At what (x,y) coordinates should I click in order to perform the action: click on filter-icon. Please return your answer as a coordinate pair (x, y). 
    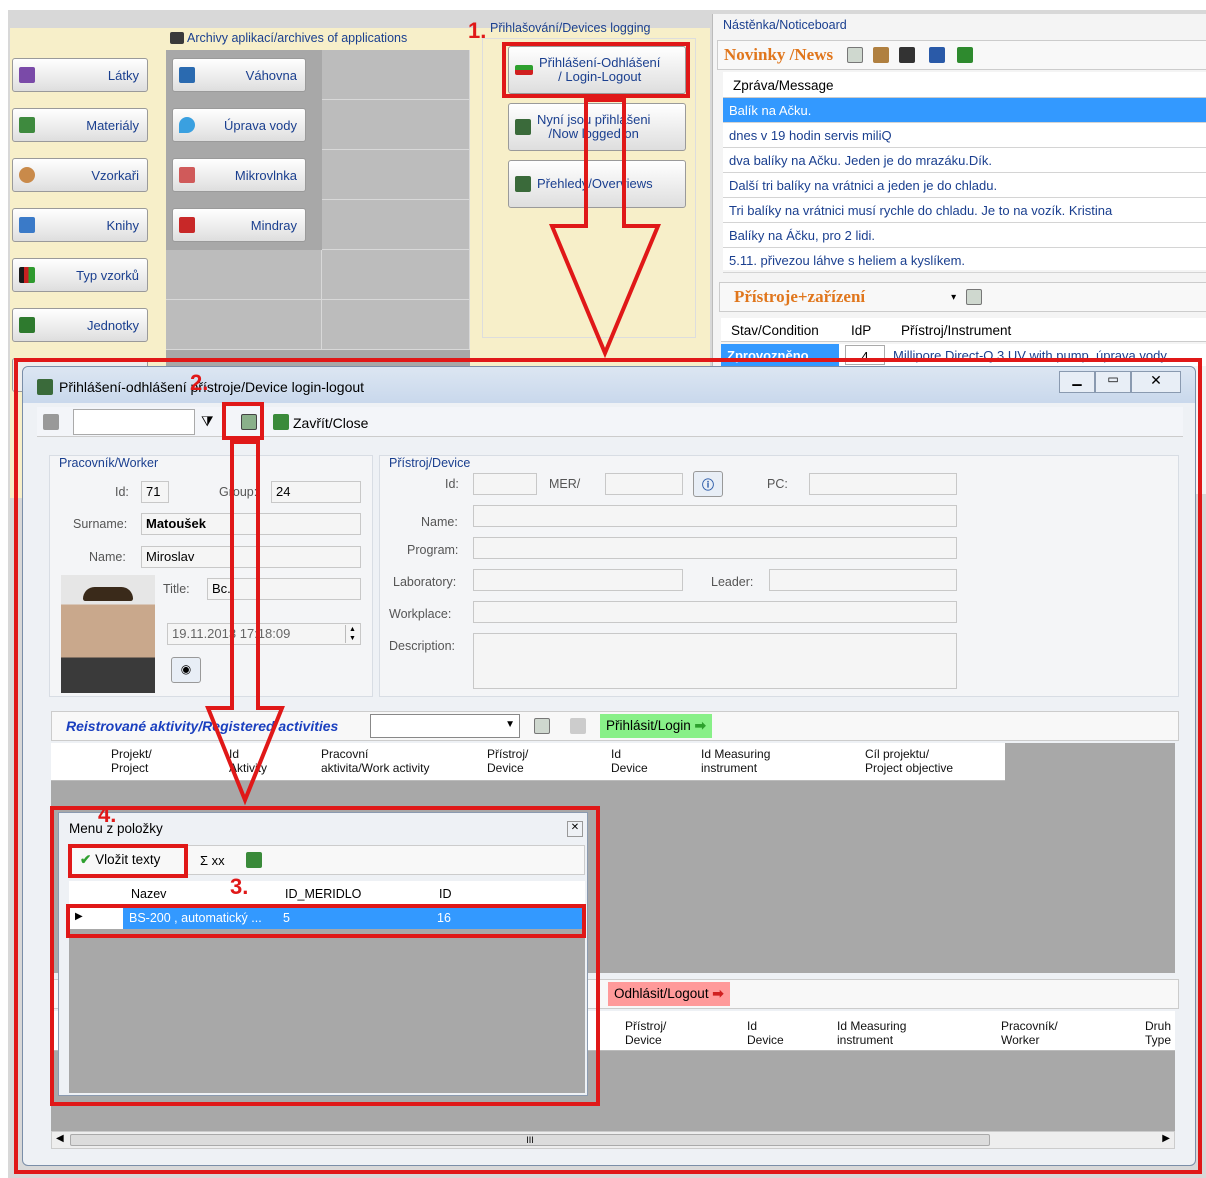
    Looking at the image, I should click on (965, 55).